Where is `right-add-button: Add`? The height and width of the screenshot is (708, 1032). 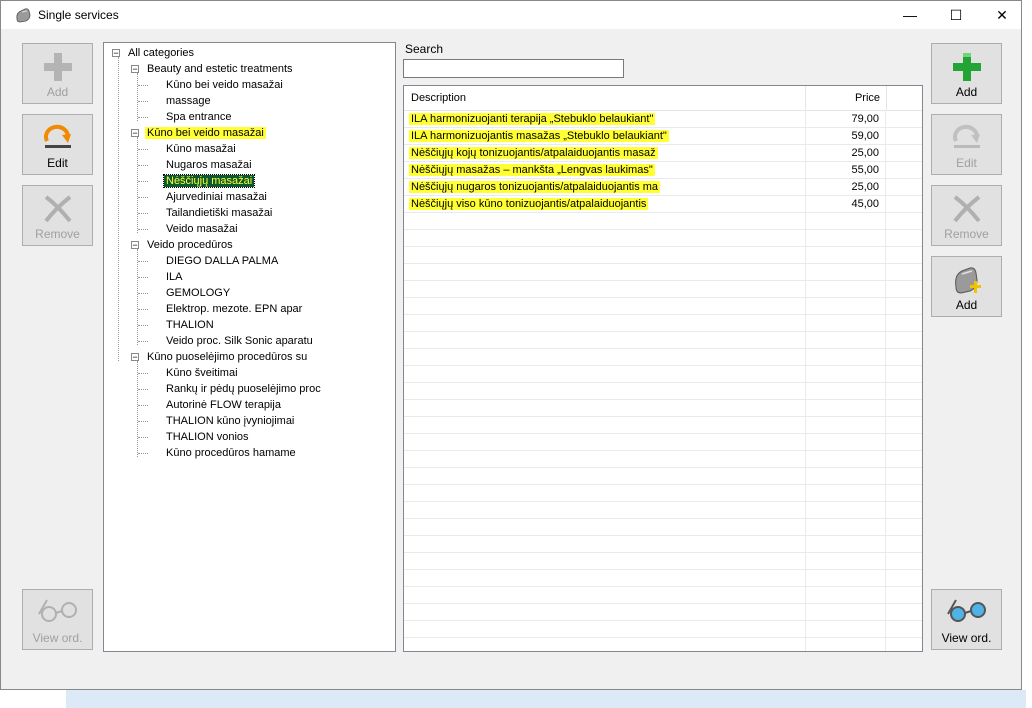 right-add-button: Add is located at coordinates (966, 73).